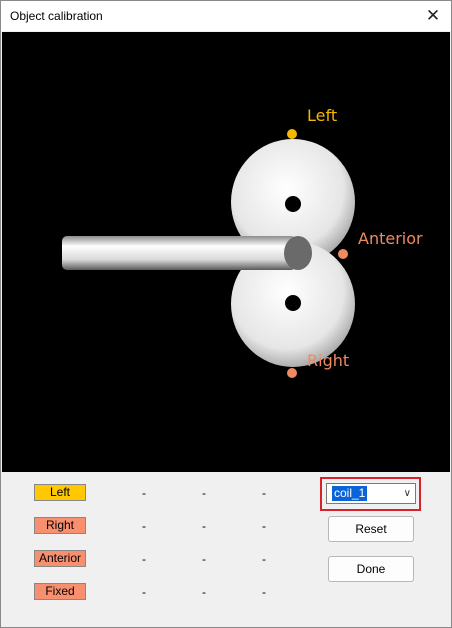 The height and width of the screenshot is (628, 452). I want to click on chevron-down-icon: ∨, so click(407, 493).